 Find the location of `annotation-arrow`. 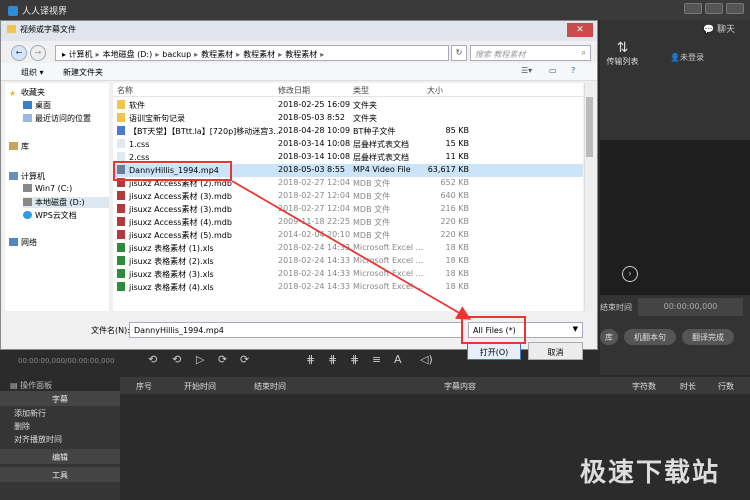

annotation-arrow is located at coordinates (351, 250).